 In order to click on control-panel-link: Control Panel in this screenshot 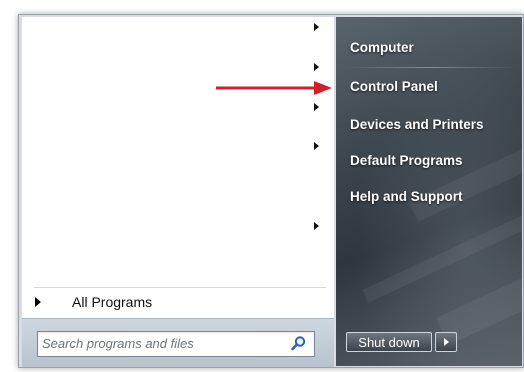, I will do `click(394, 86)`.